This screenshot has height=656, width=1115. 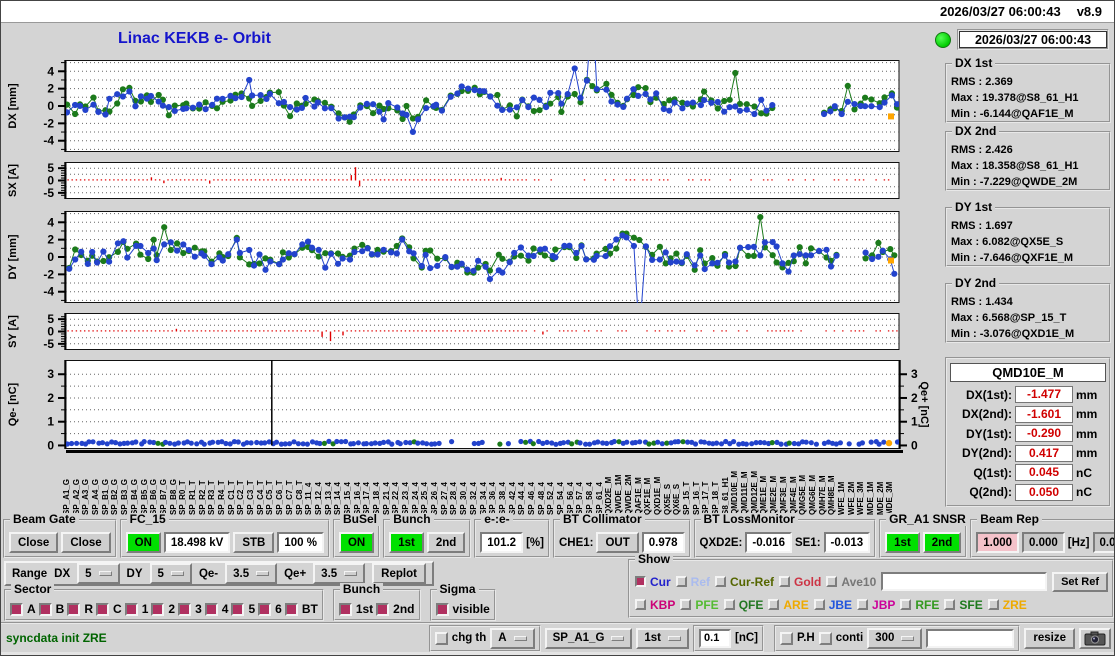 I want to click on sector-6: 6, so click(x=270, y=609).